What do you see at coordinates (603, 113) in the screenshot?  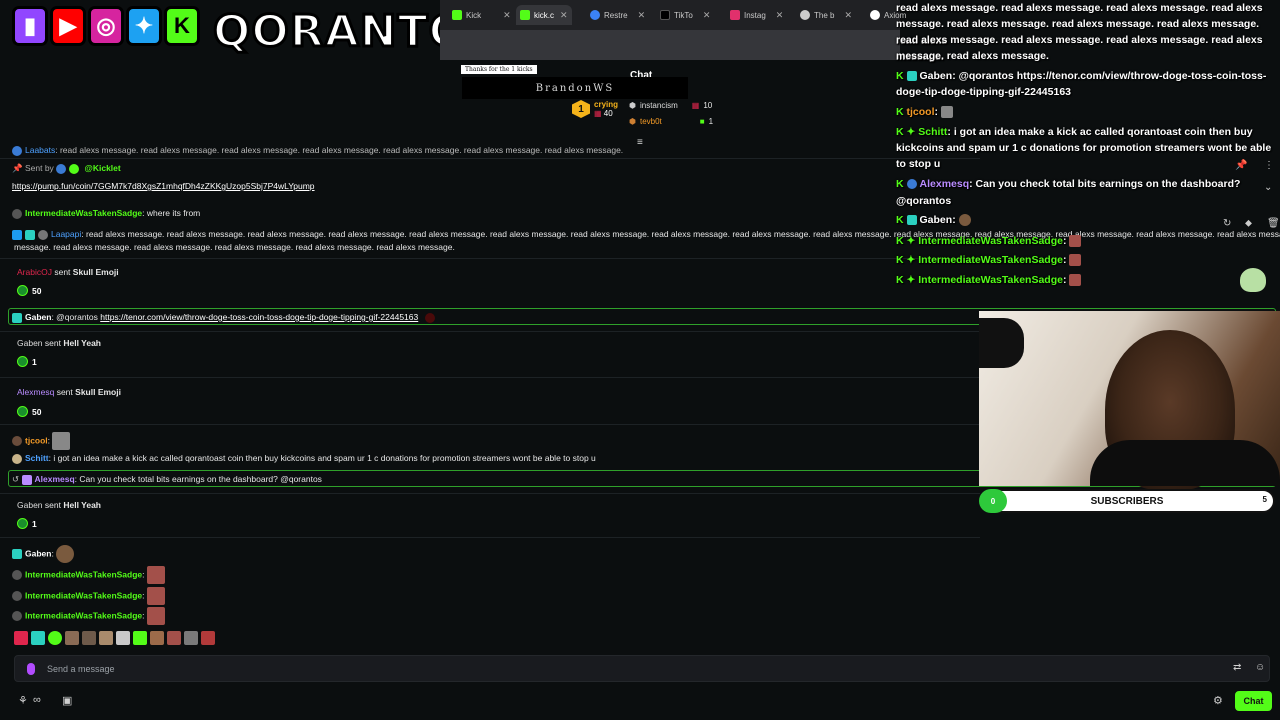 I see `leader-amount: ▦ 40` at bounding box center [603, 113].